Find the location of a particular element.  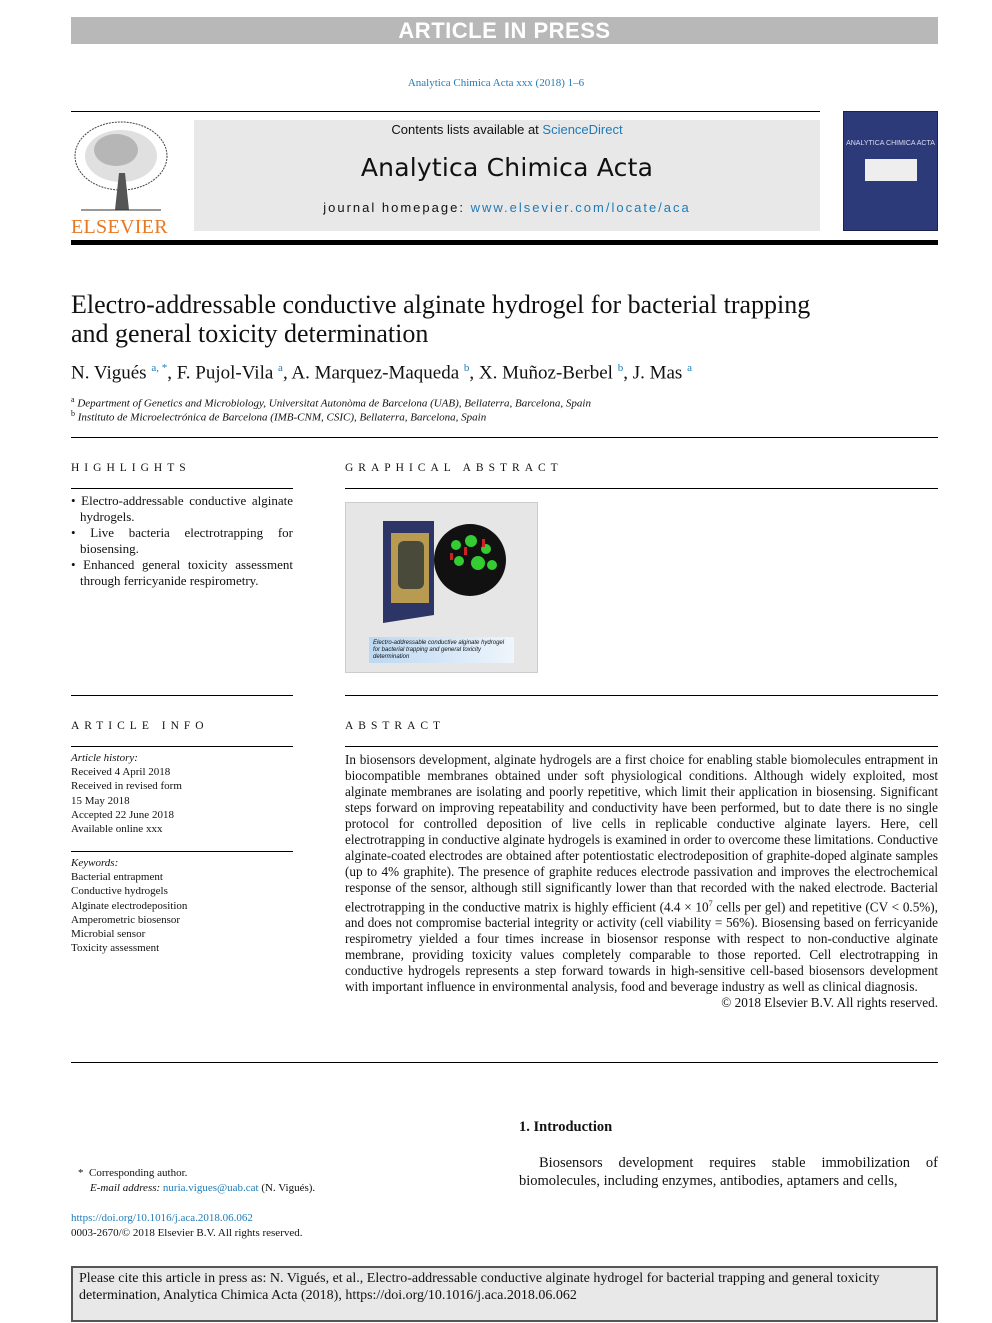

keyword: Amperometric biosensor is located at coordinates (126, 919).